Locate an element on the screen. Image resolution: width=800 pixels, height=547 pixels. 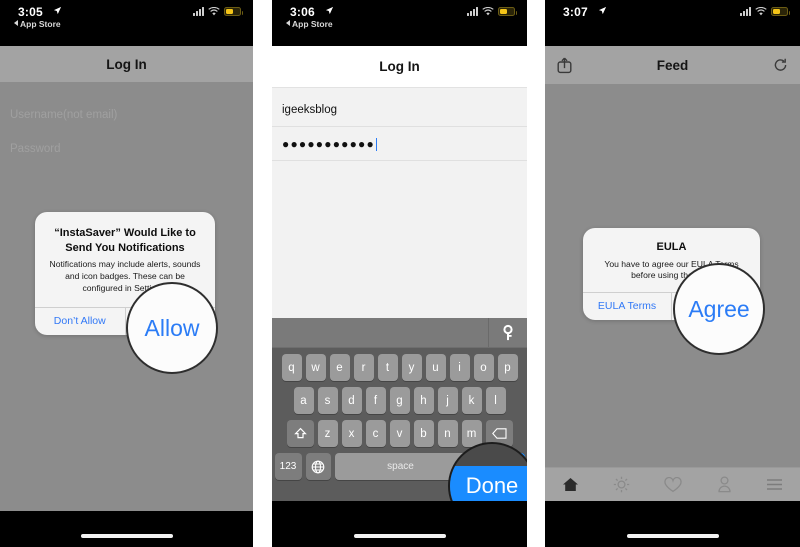
username-field: Username(not email) is located at coordinates (126, 114).